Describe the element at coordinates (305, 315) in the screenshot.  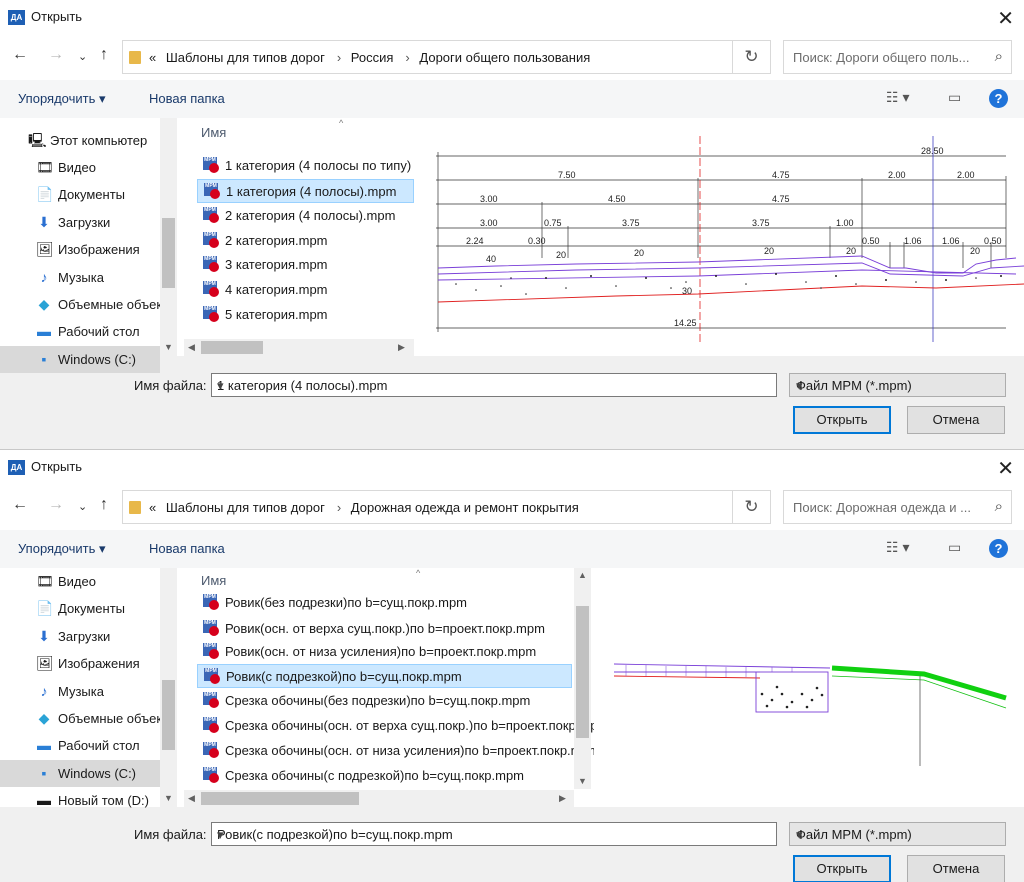
I see `file-item: MPM 5 категория.mpm` at that location.